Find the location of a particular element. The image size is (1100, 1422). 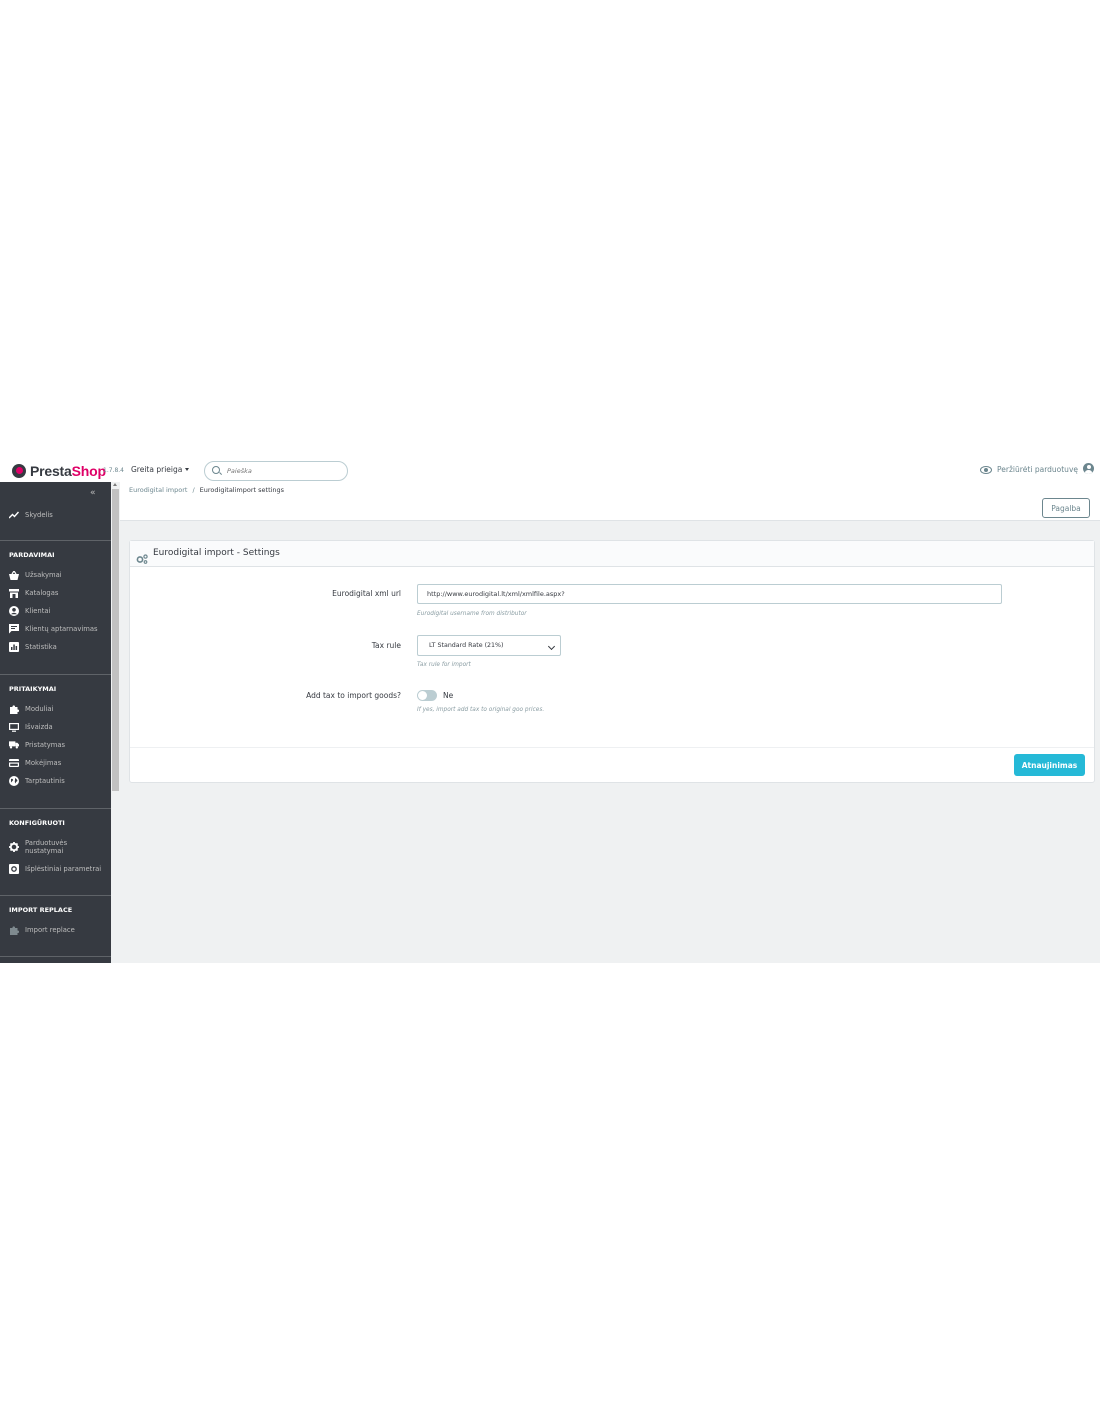

settings-applications-icon is located at coordinates (14, 869).